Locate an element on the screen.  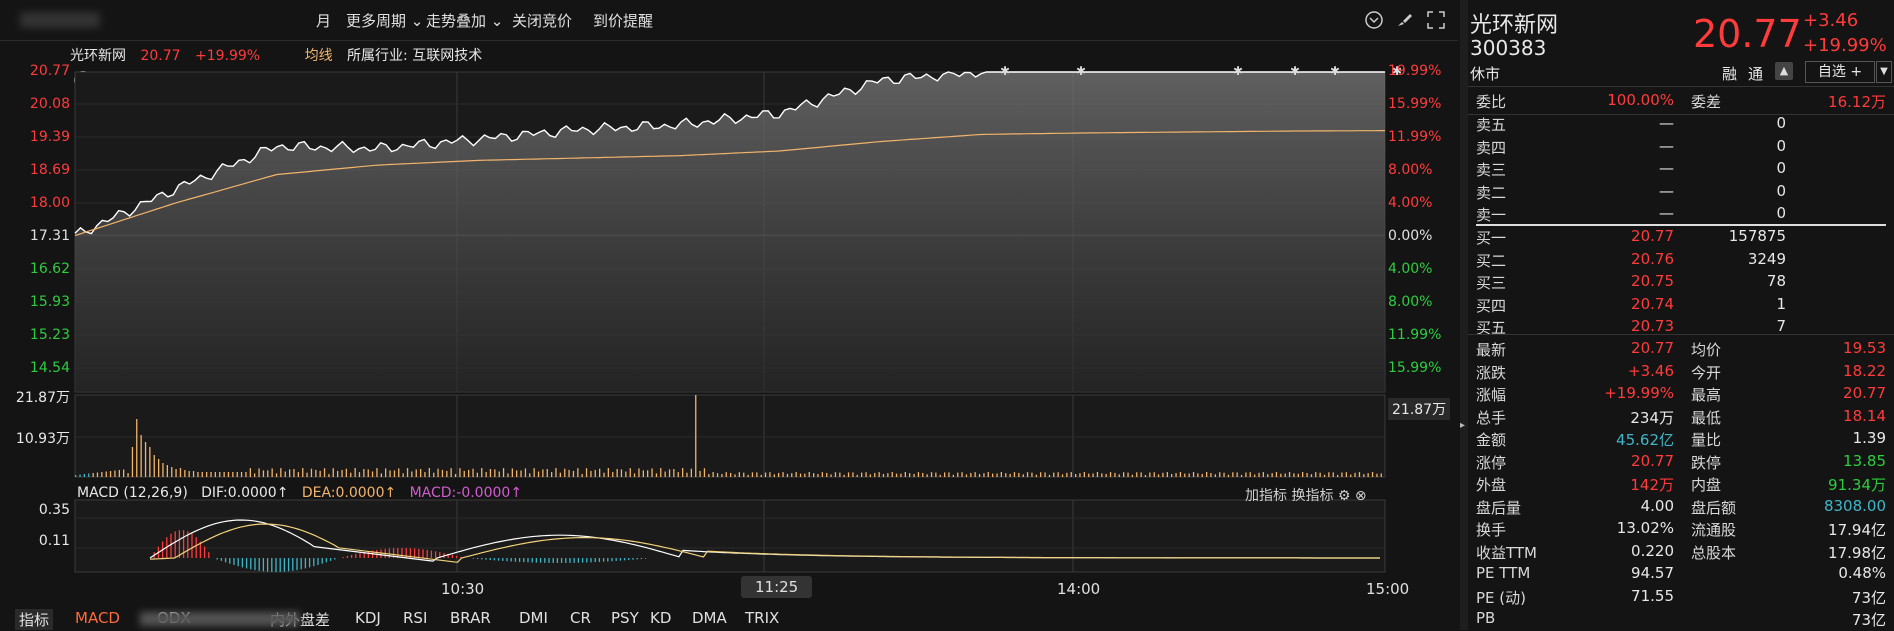
stat-label-2: 盘后额 is located at coordinates (1714, 507).